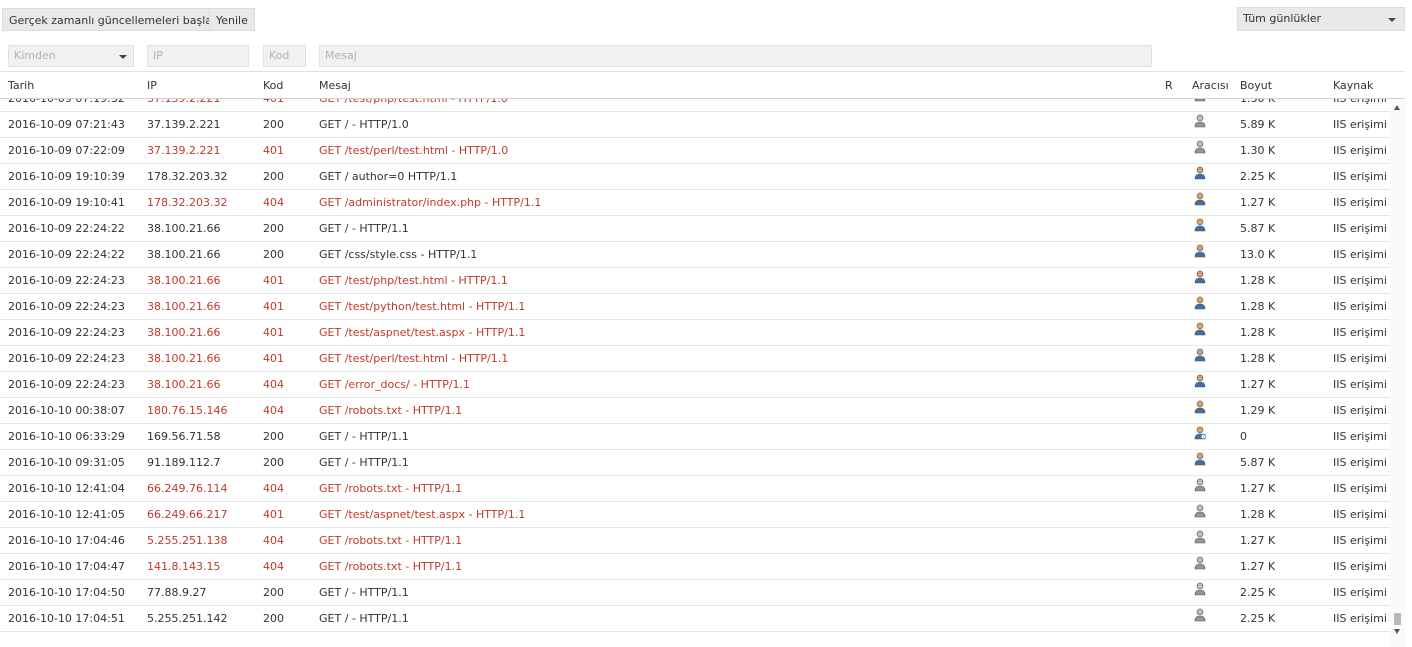 This screenshot has width=1412, height=647. I want to click on log-date: 2016-10-09 07:22:09, so click(66, 150).